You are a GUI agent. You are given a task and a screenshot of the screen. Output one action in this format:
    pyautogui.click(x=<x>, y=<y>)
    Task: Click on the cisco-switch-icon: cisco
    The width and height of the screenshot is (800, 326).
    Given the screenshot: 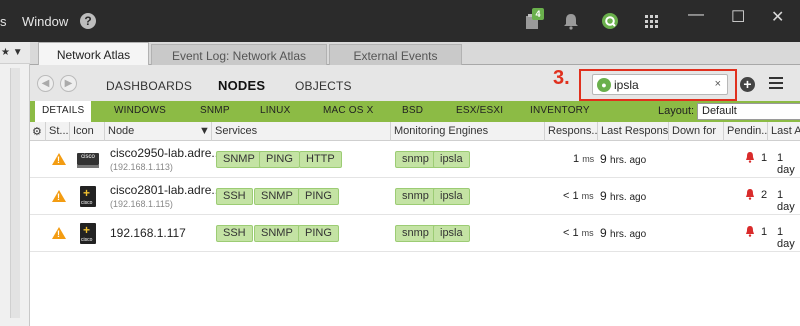 What is the action you would take?
    pyautogui.click(x=88, y=159)
    